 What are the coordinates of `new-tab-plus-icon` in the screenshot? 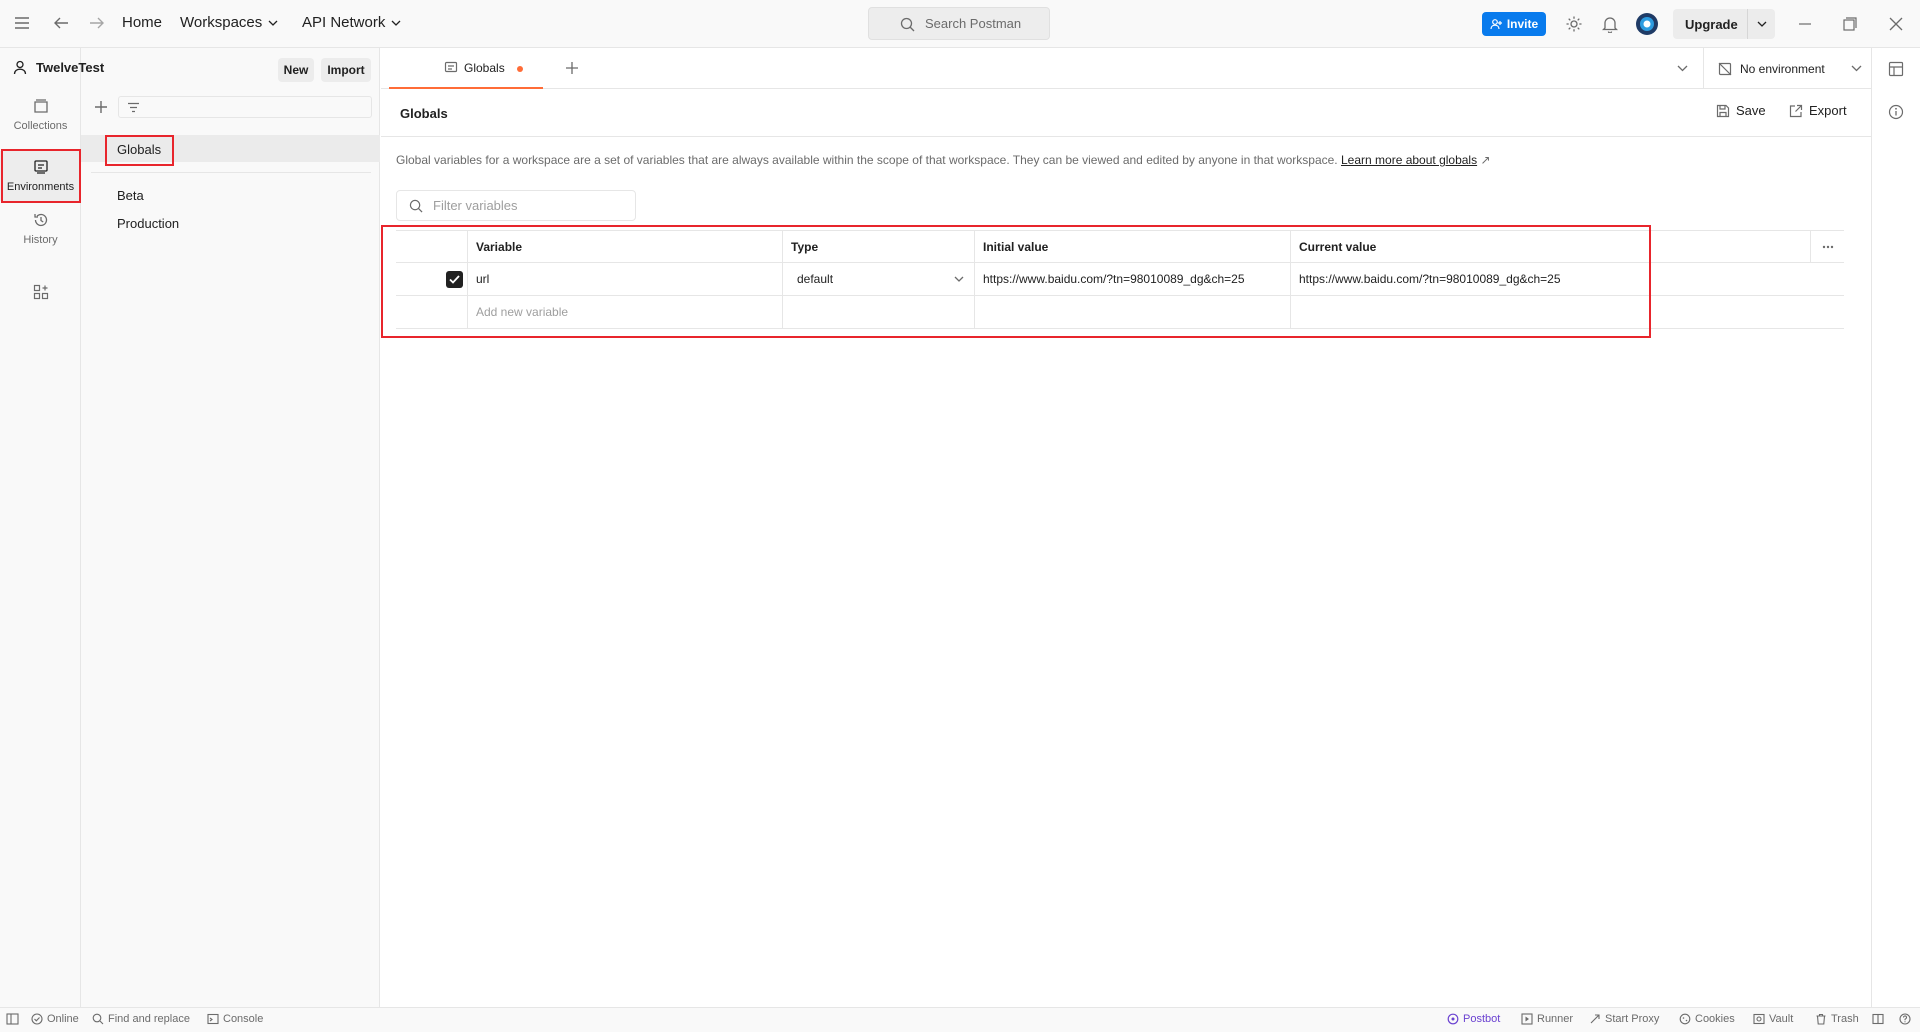 It's located at (572, 68).